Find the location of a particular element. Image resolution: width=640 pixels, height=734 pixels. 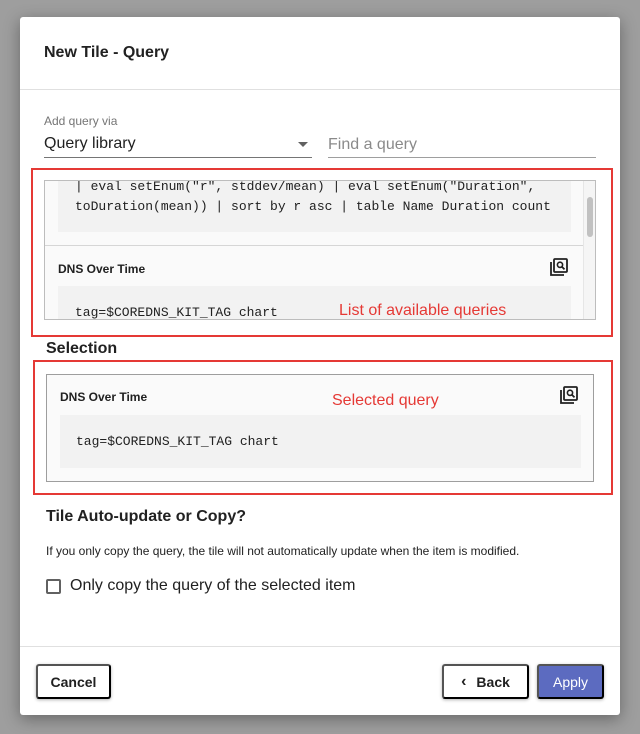

back-button-label: Back is located at coordinates (493, 681).